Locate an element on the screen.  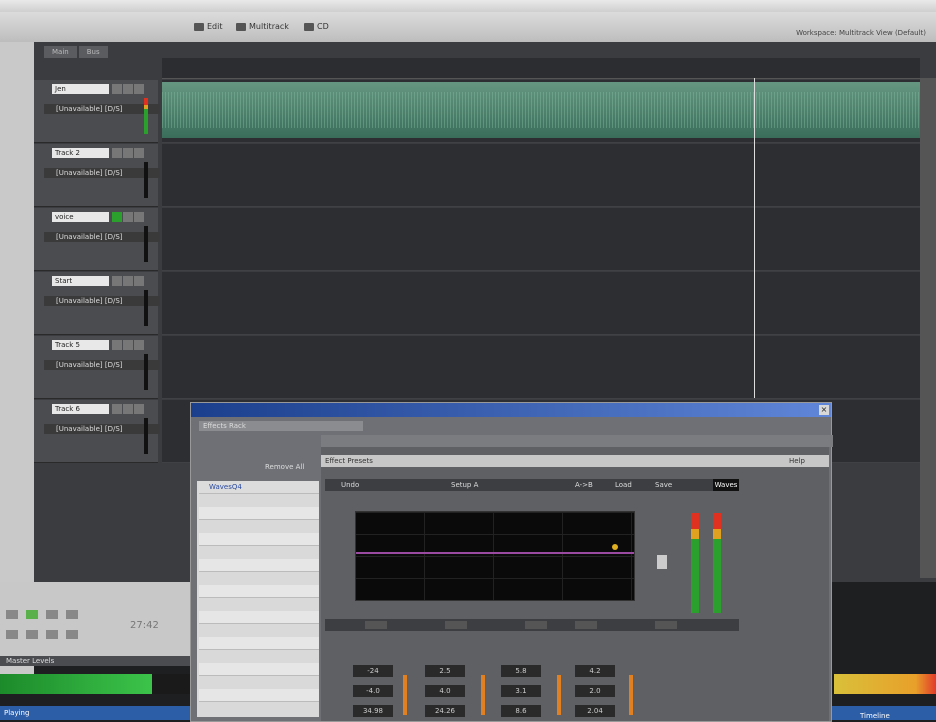
track-name: voice is located at coordinates (80, 217).